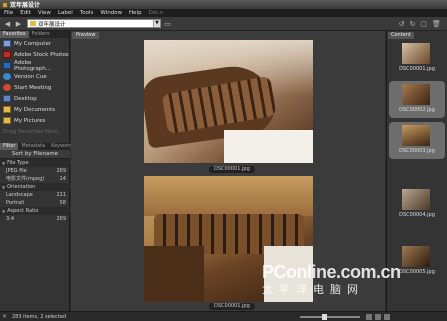  Describe the element at coordinates (23, 211) in the screenshot. I see `filter-group-title: Aspect Ratio` at that location.